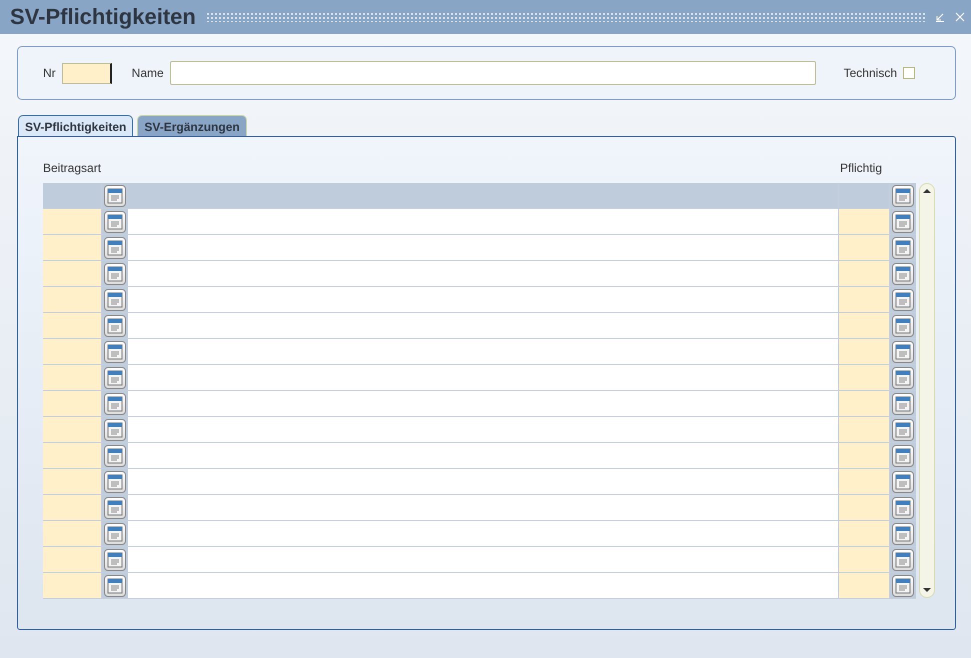 This screenshot has height=658, width=971. What do you see at coordinates (870, 73) in the screenshot?
I see `technisch-label: Technisch` at bounding box center [870, 73].